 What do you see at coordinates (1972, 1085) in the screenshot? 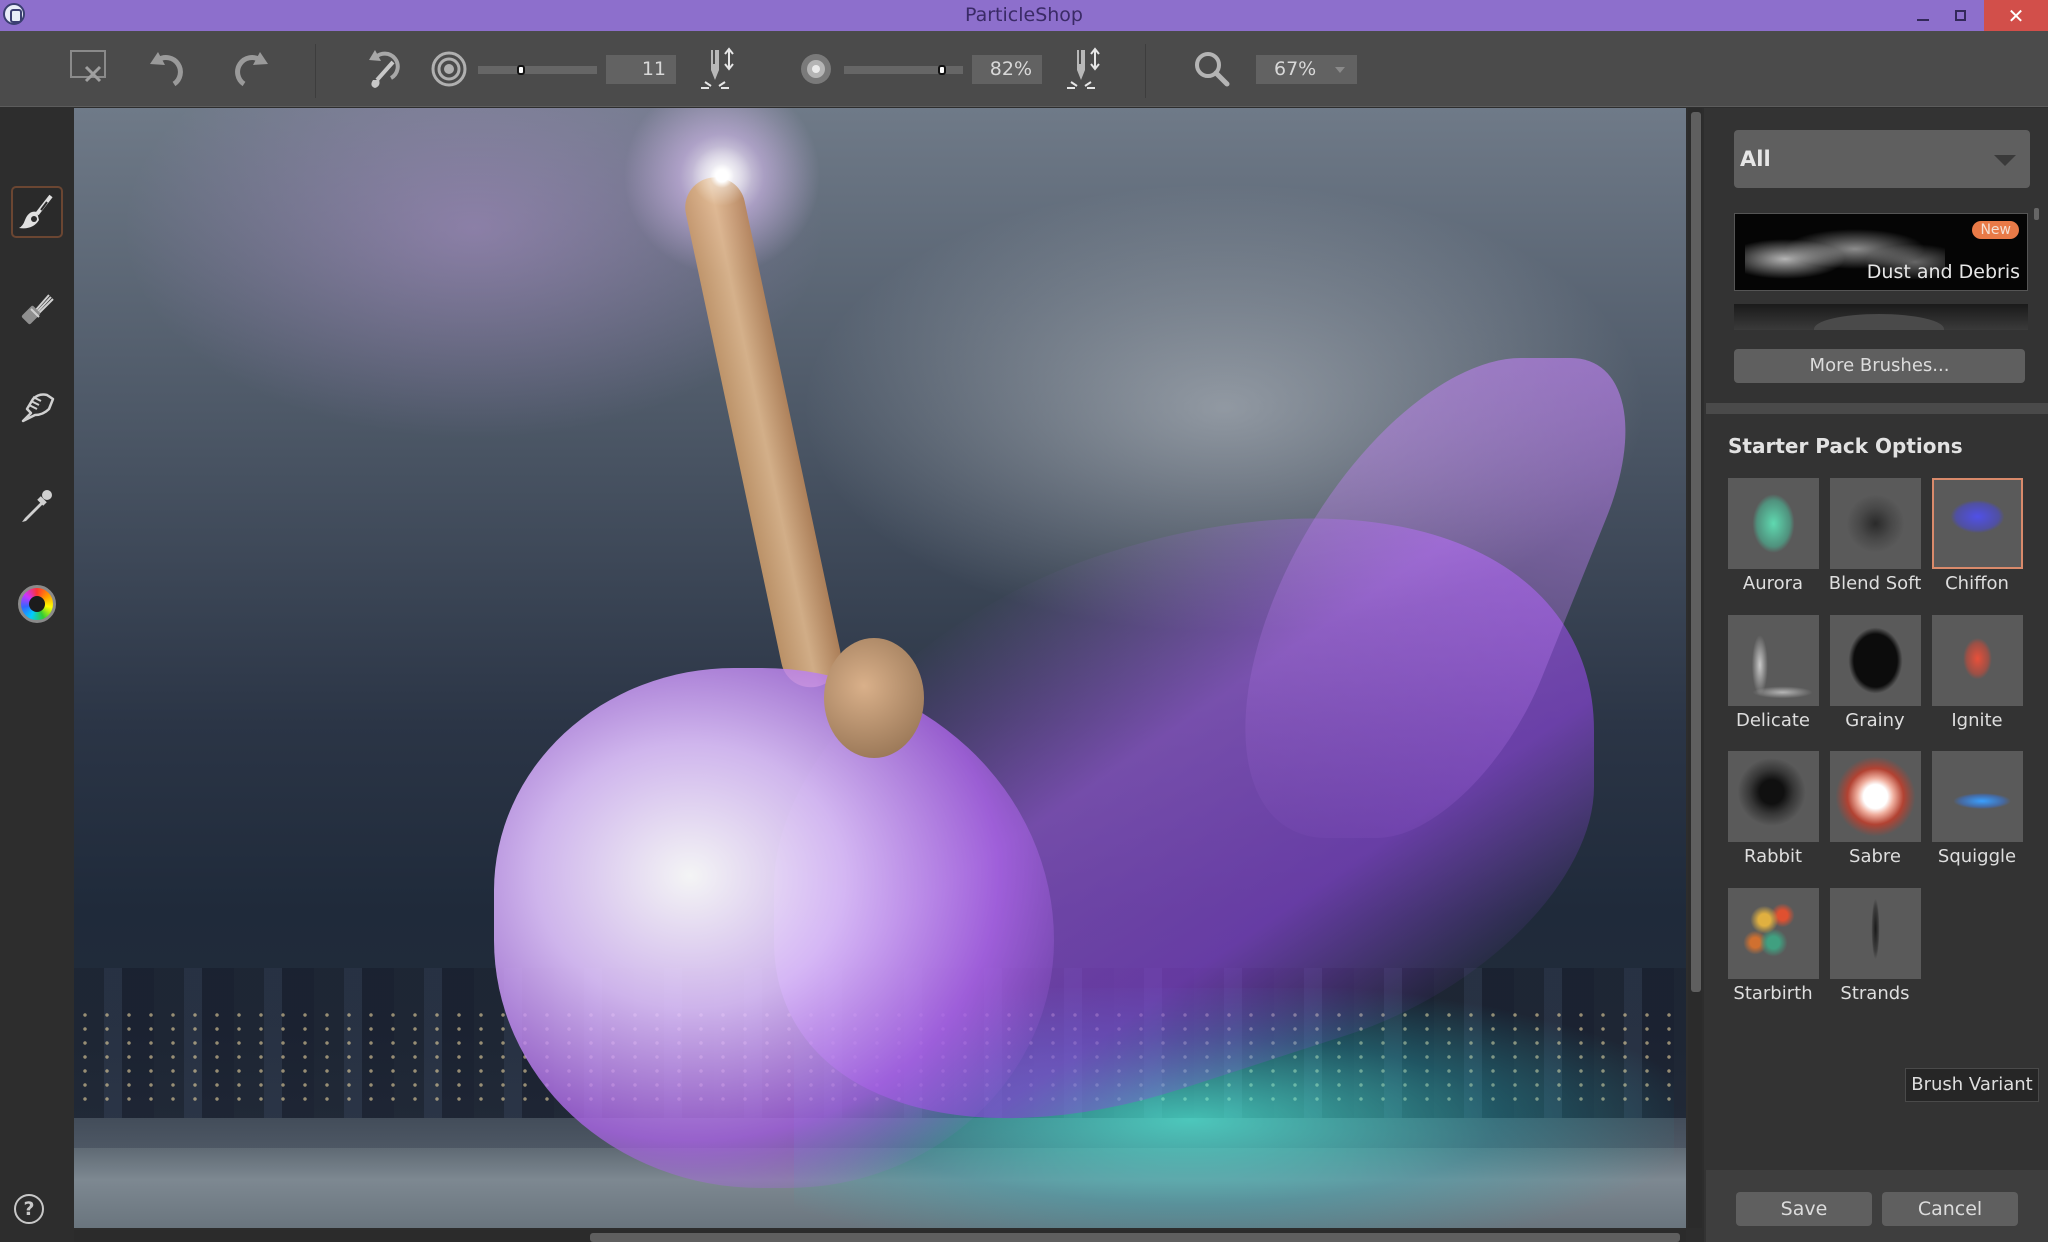
I see `brush-variant-button: Brush Variant` at bounding box center [1972, 1085].